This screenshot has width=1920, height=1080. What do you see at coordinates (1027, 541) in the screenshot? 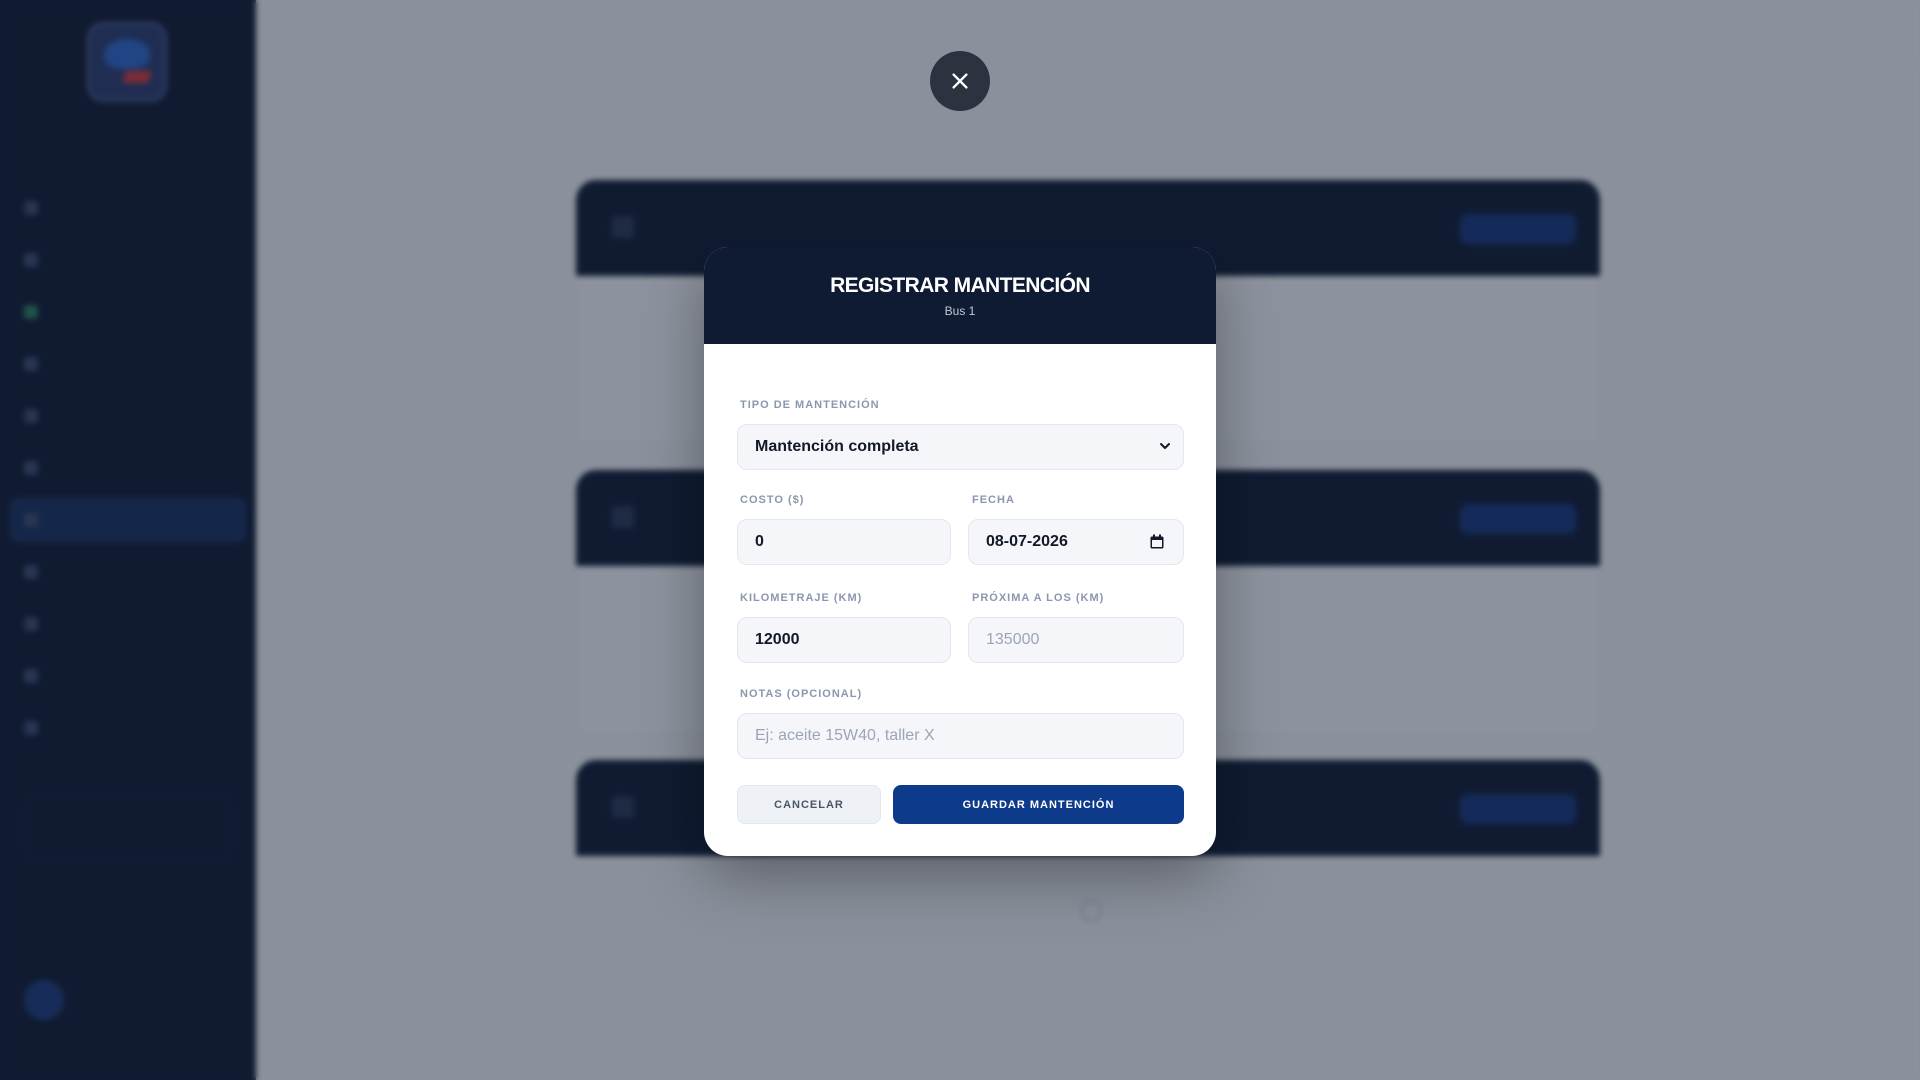
I see `fecha-value: 08-07-2026` at bounding box center [1027, 541].